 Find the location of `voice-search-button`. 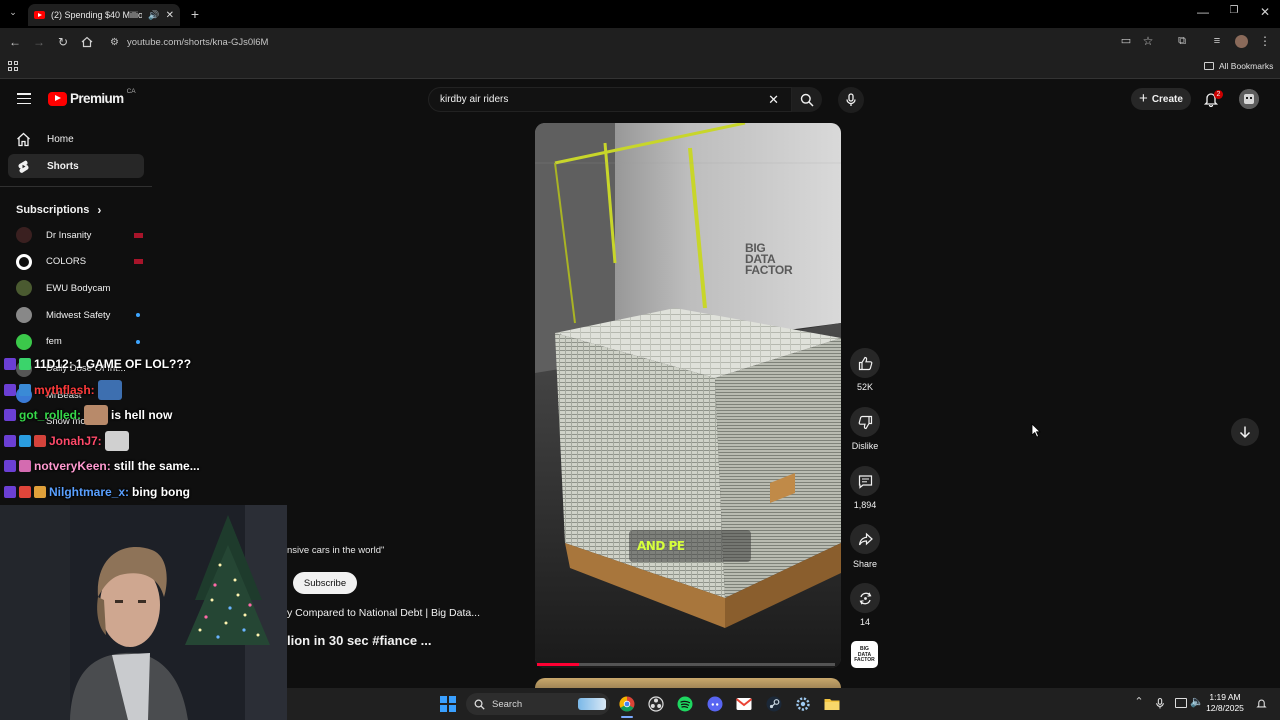

voice-search-button is located at coordinates (851, 100).